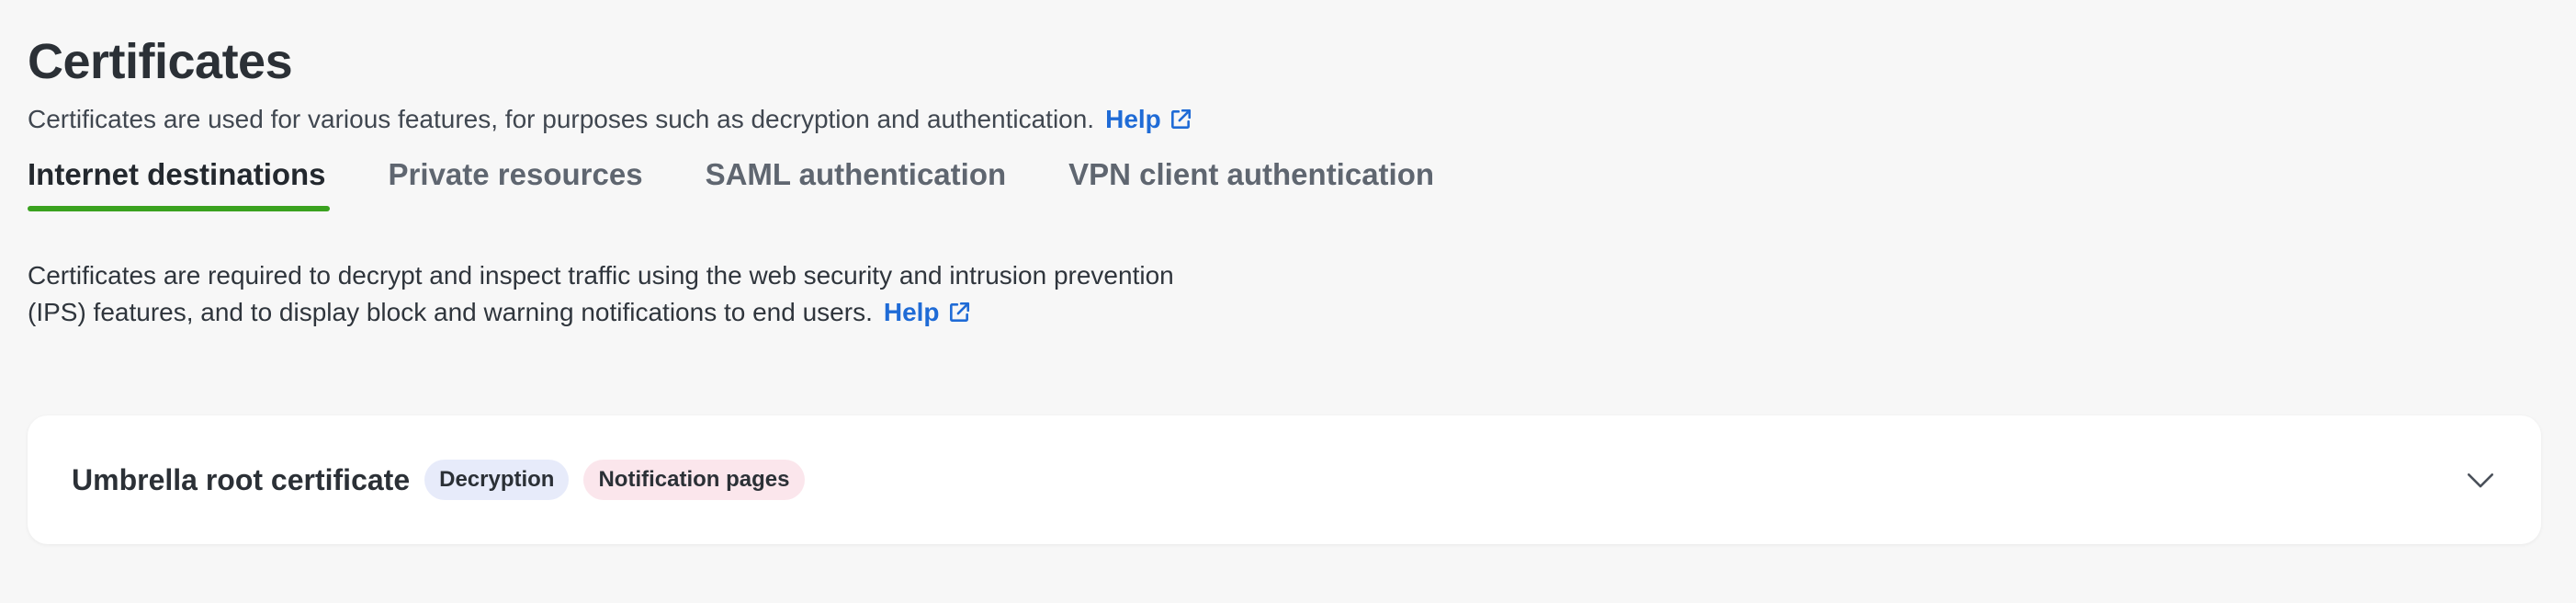 The height and width of the screenshot is (603, 2576). What do you see at coordinates (241, 479) in the screenshot?
I see `card-title: Umbrella root certificate` at bounding box center [241, 479].